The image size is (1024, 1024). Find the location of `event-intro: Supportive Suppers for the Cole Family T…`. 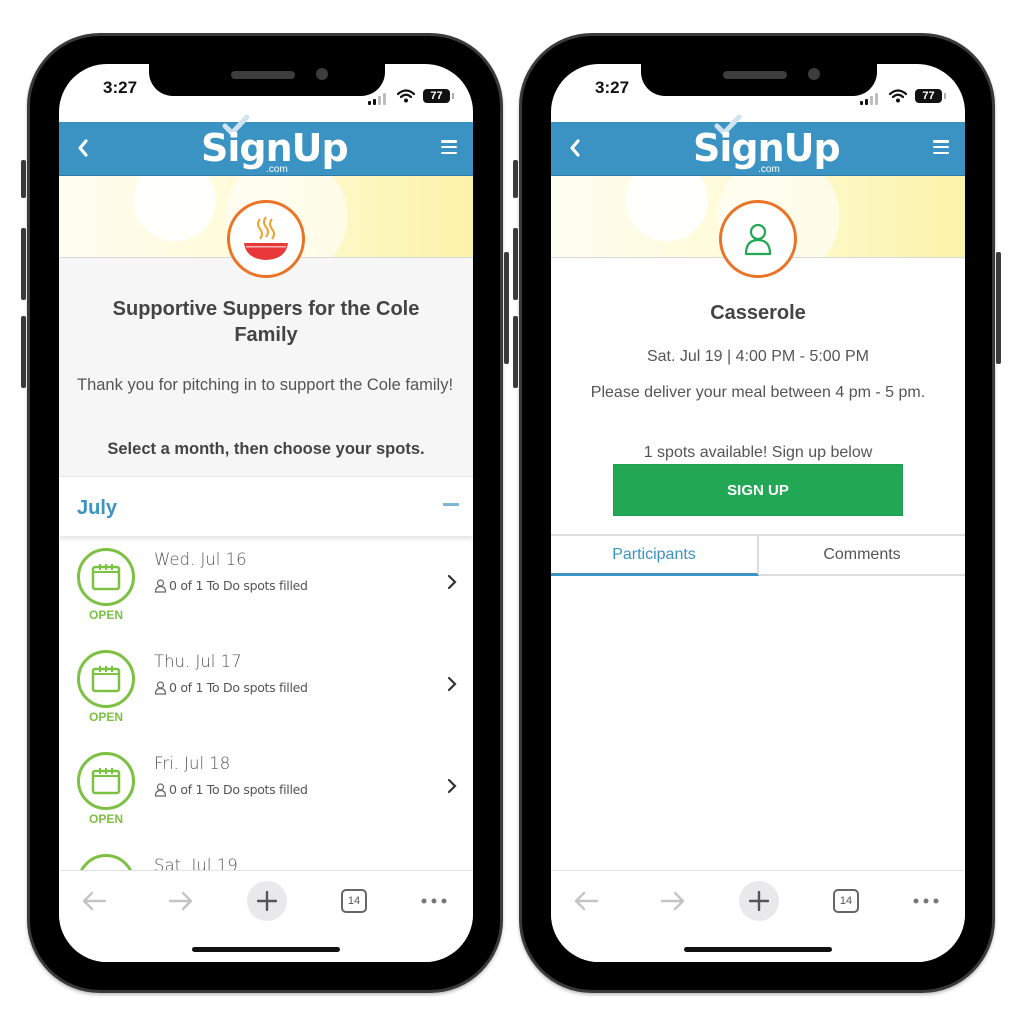

event-intro: Supportive Suppers for the Cole Family T… is located at coordinates (266, 367).